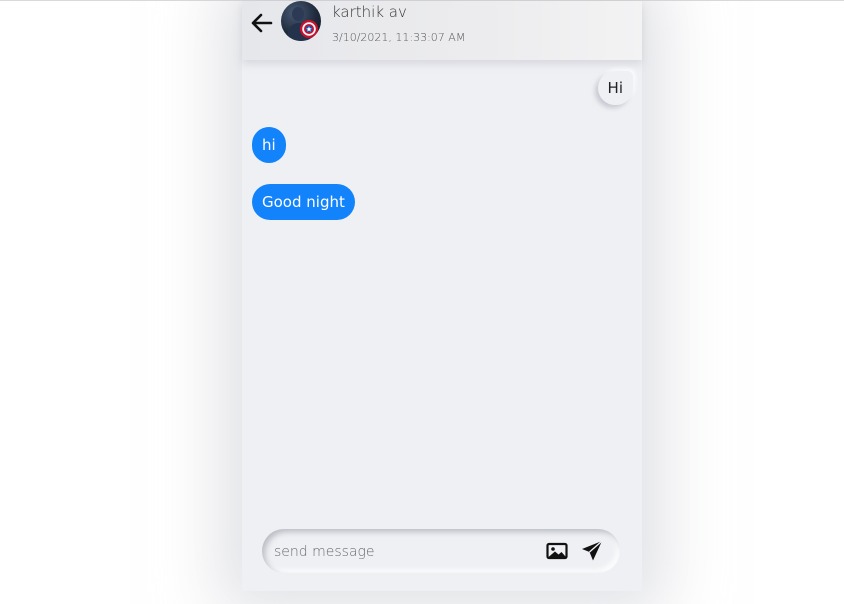 The image size is (844, 604). I want to click on last-seen-timestamp: 3/10/2021, 11:33:07 AM, so click(399, 37).